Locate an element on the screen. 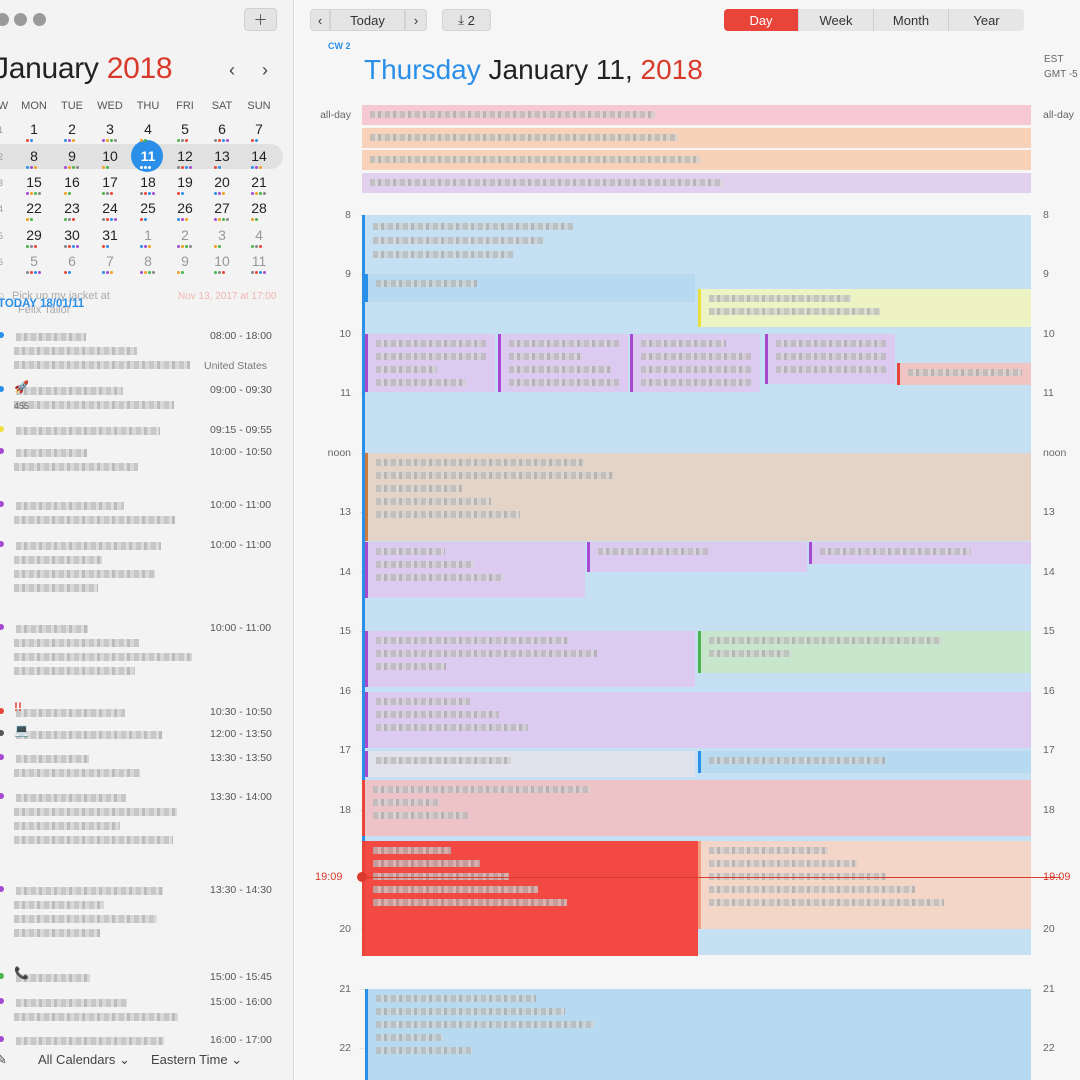  timezone-indicator: EST GMT -5 is located at coordinates (1061, 67).